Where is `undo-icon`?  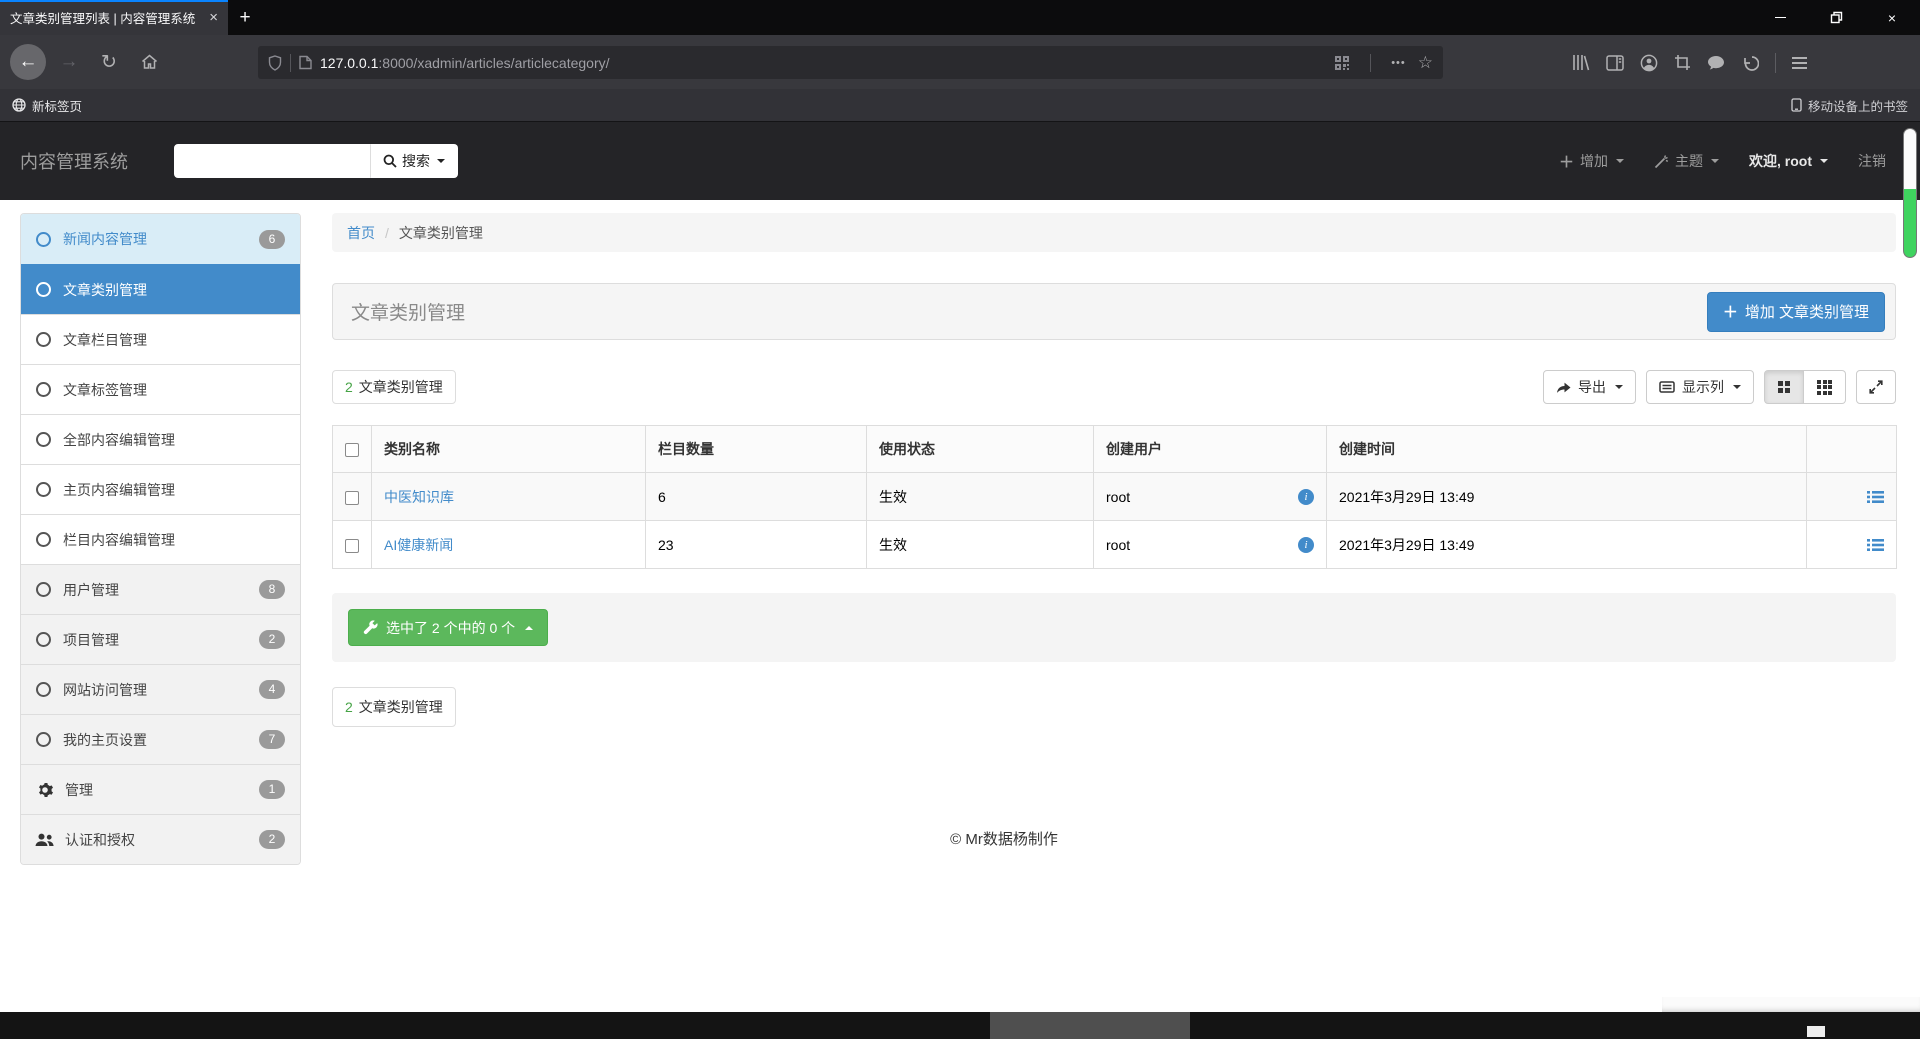
undo-icon is located at coordinates (1750, 63).